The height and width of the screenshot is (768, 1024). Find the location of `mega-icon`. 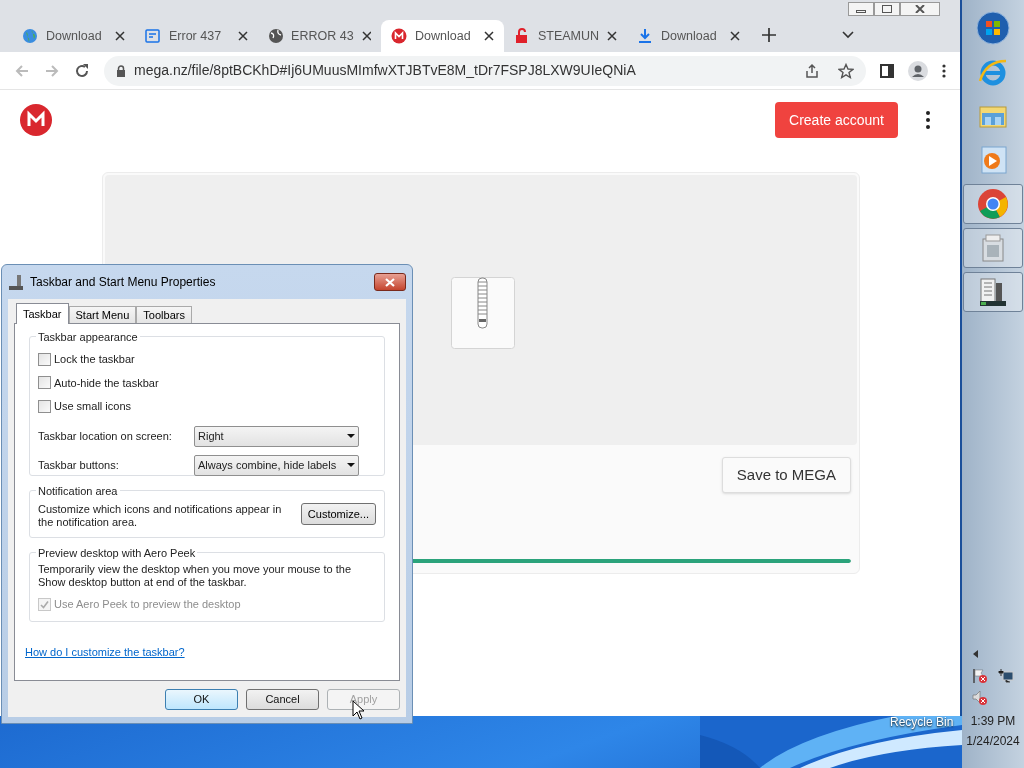

mega-icon is located at coordinates (399, 36).